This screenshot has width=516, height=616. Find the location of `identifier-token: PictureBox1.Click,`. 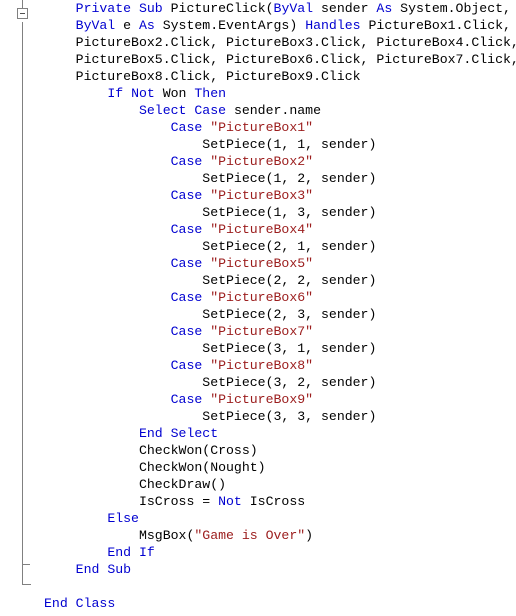

identifier-token: PictureBox1.Click, is located at coordinates (438, 25).